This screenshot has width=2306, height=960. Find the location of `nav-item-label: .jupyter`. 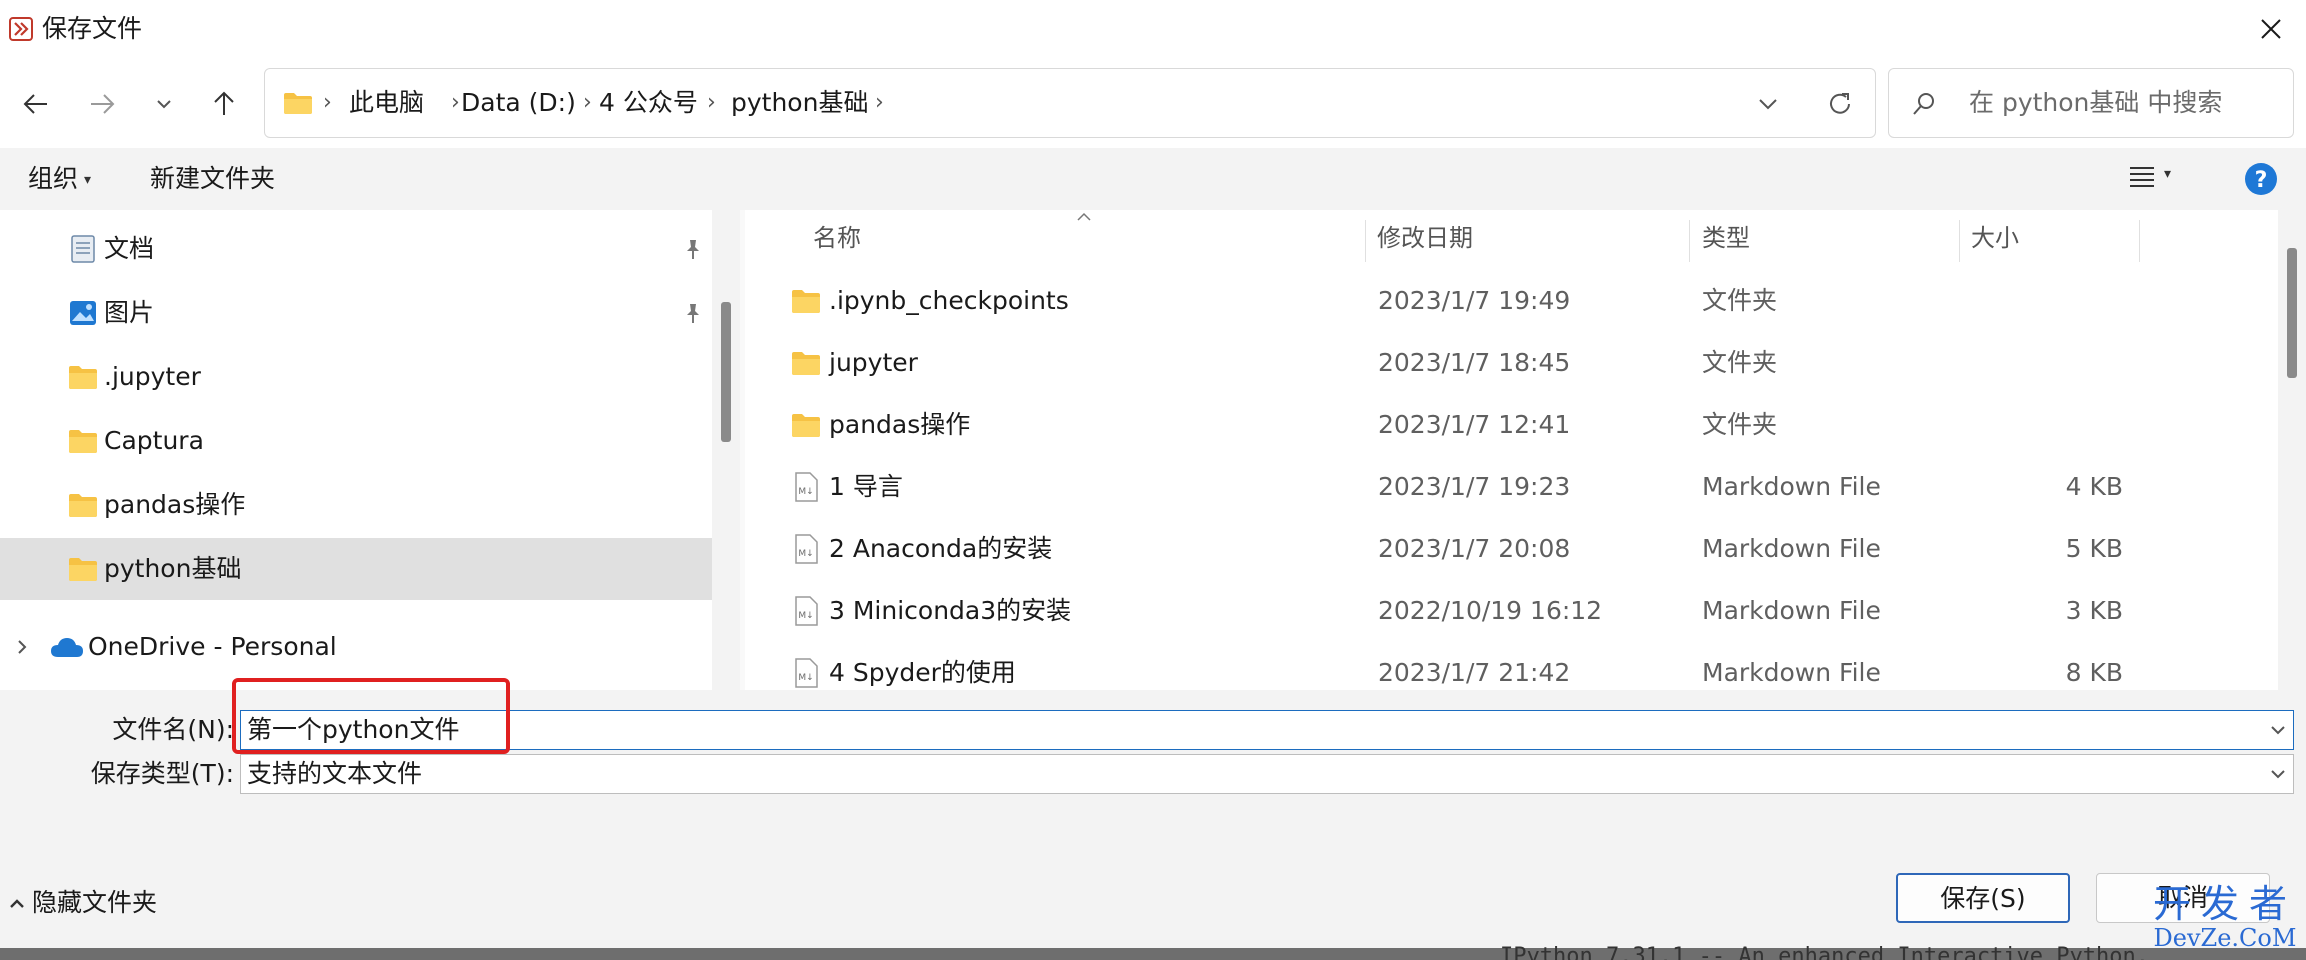

nav-item-label: .jupyter is located at coordinates (152, 376).